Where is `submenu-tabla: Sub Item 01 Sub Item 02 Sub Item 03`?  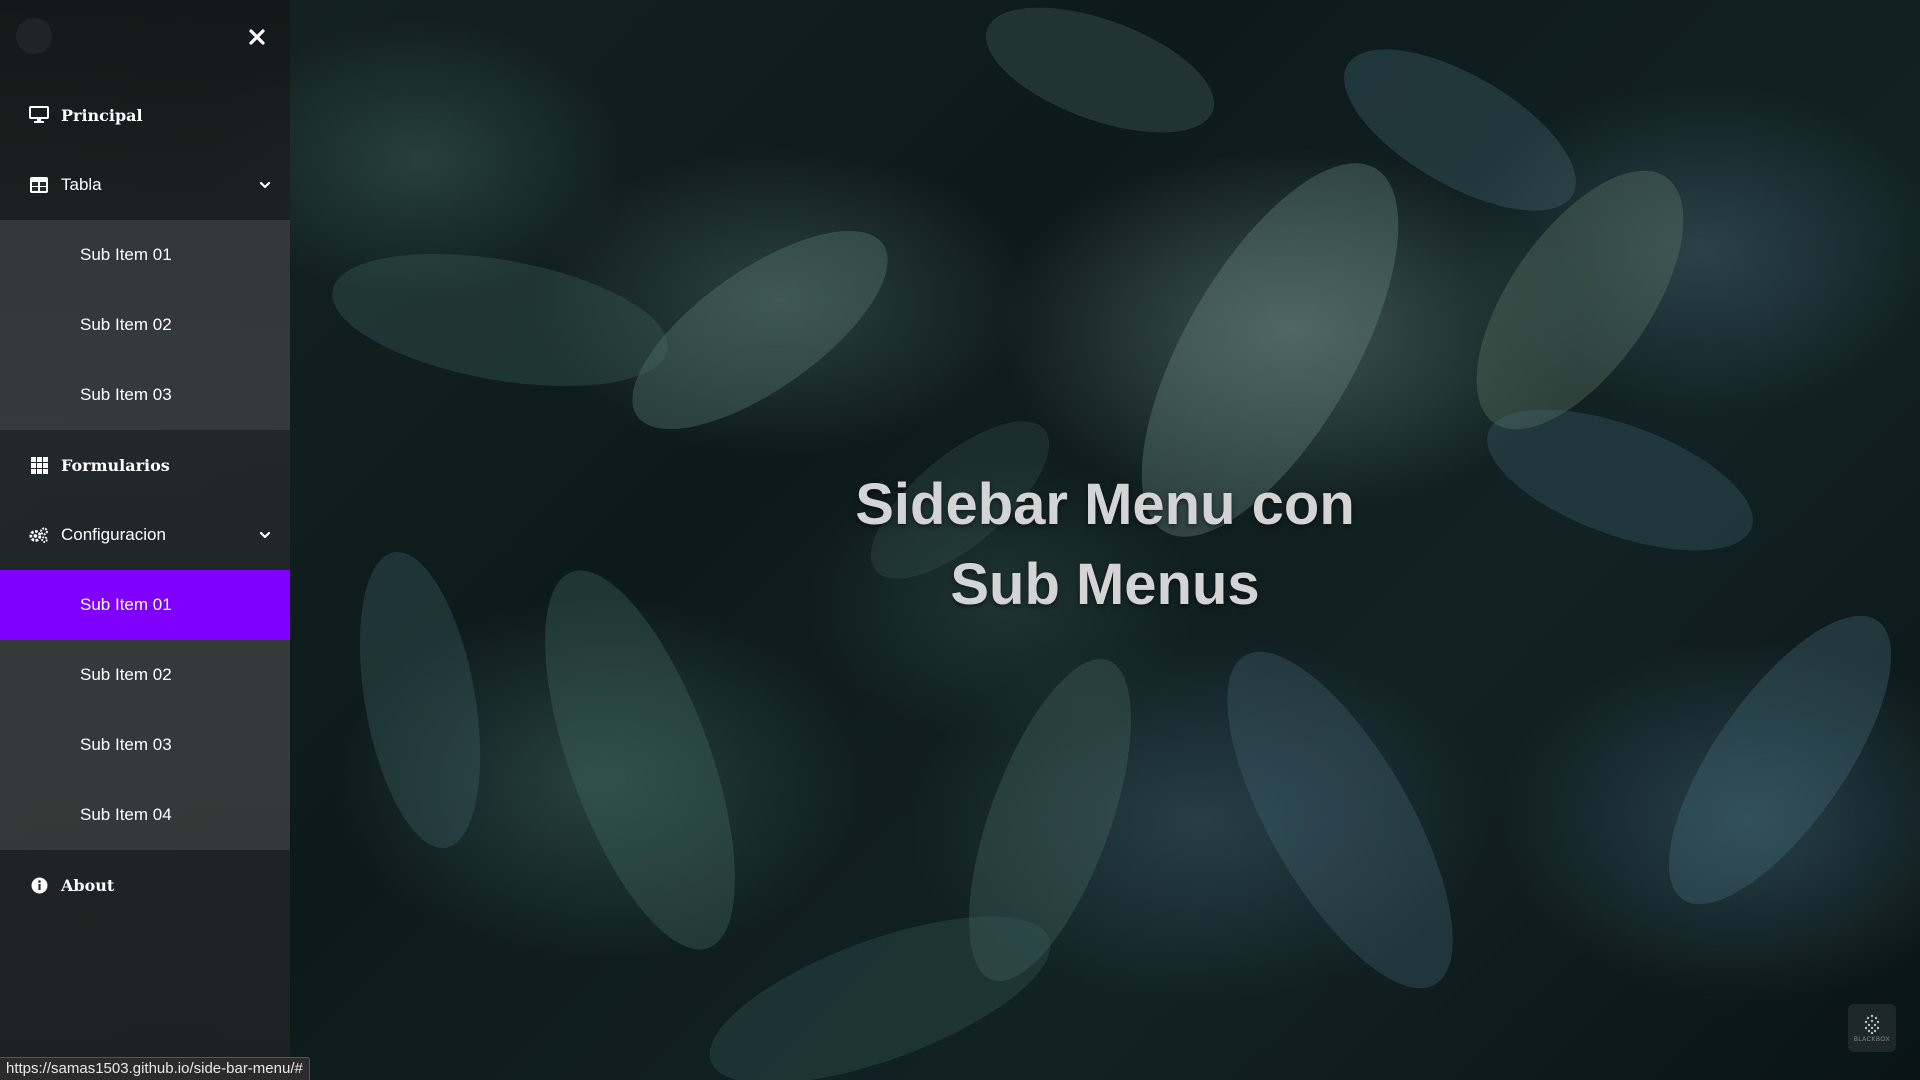
submenu-tabla: Sub Item 01 Sub Item 02 Sub Item 03 is located at coordinates (145, 325).